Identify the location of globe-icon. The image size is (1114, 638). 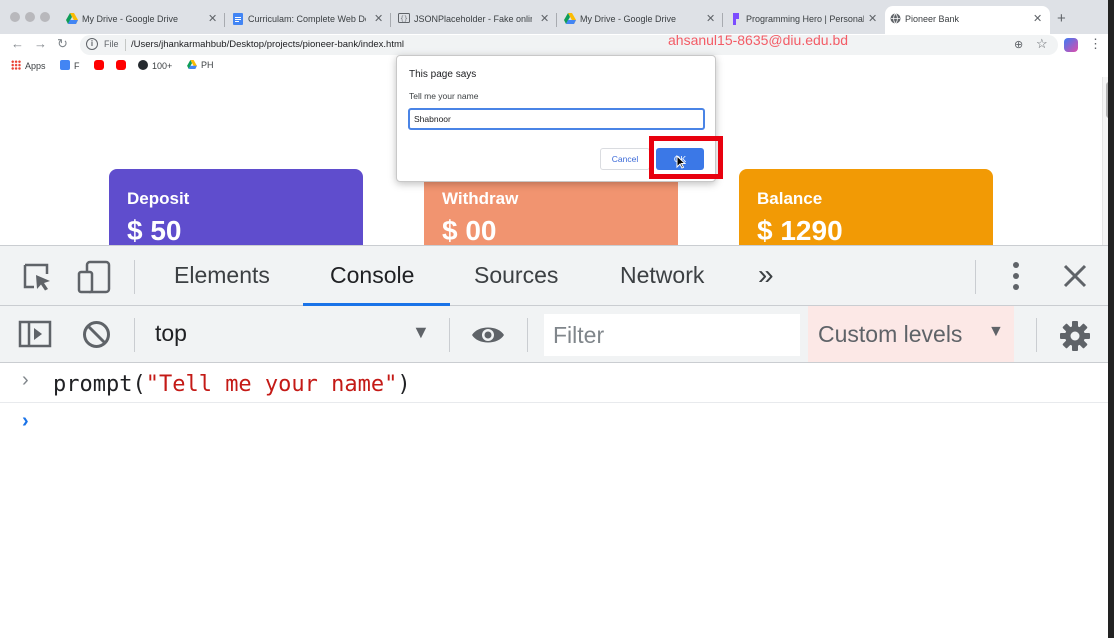
(895, 19).